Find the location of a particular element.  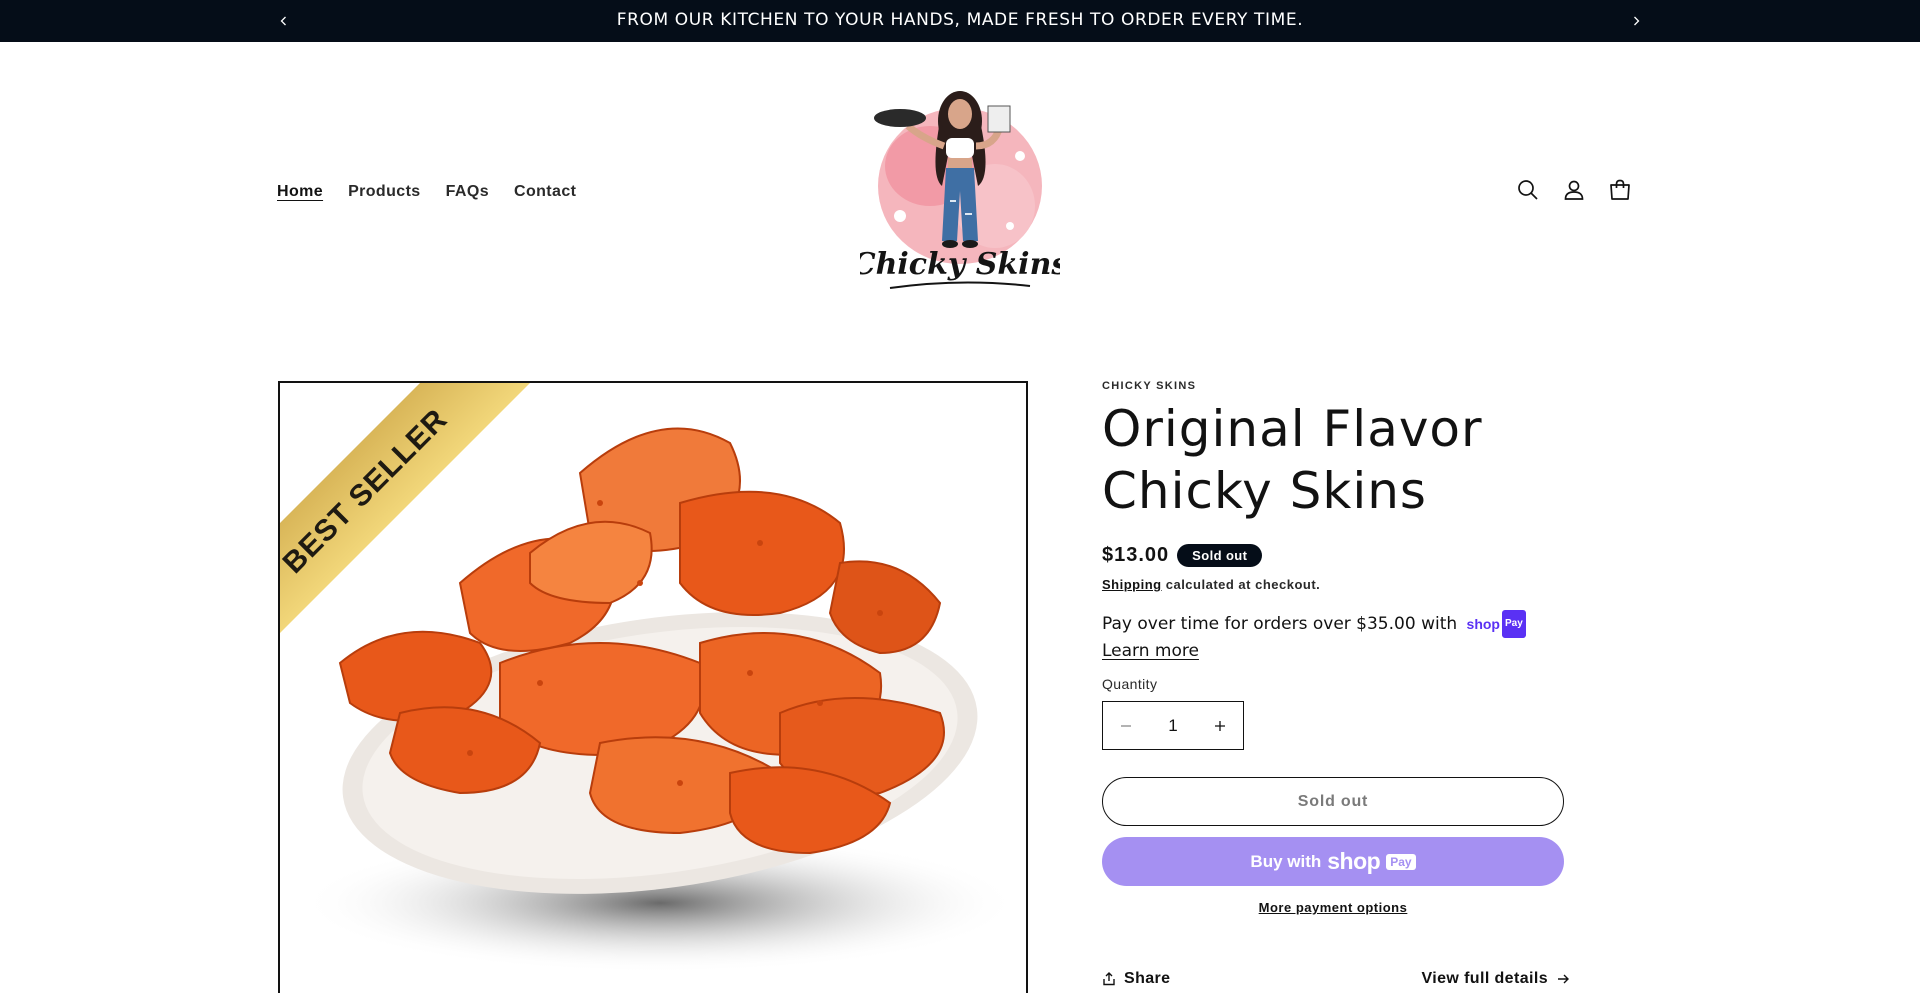

search-button is located at coordinates (1528, 190).